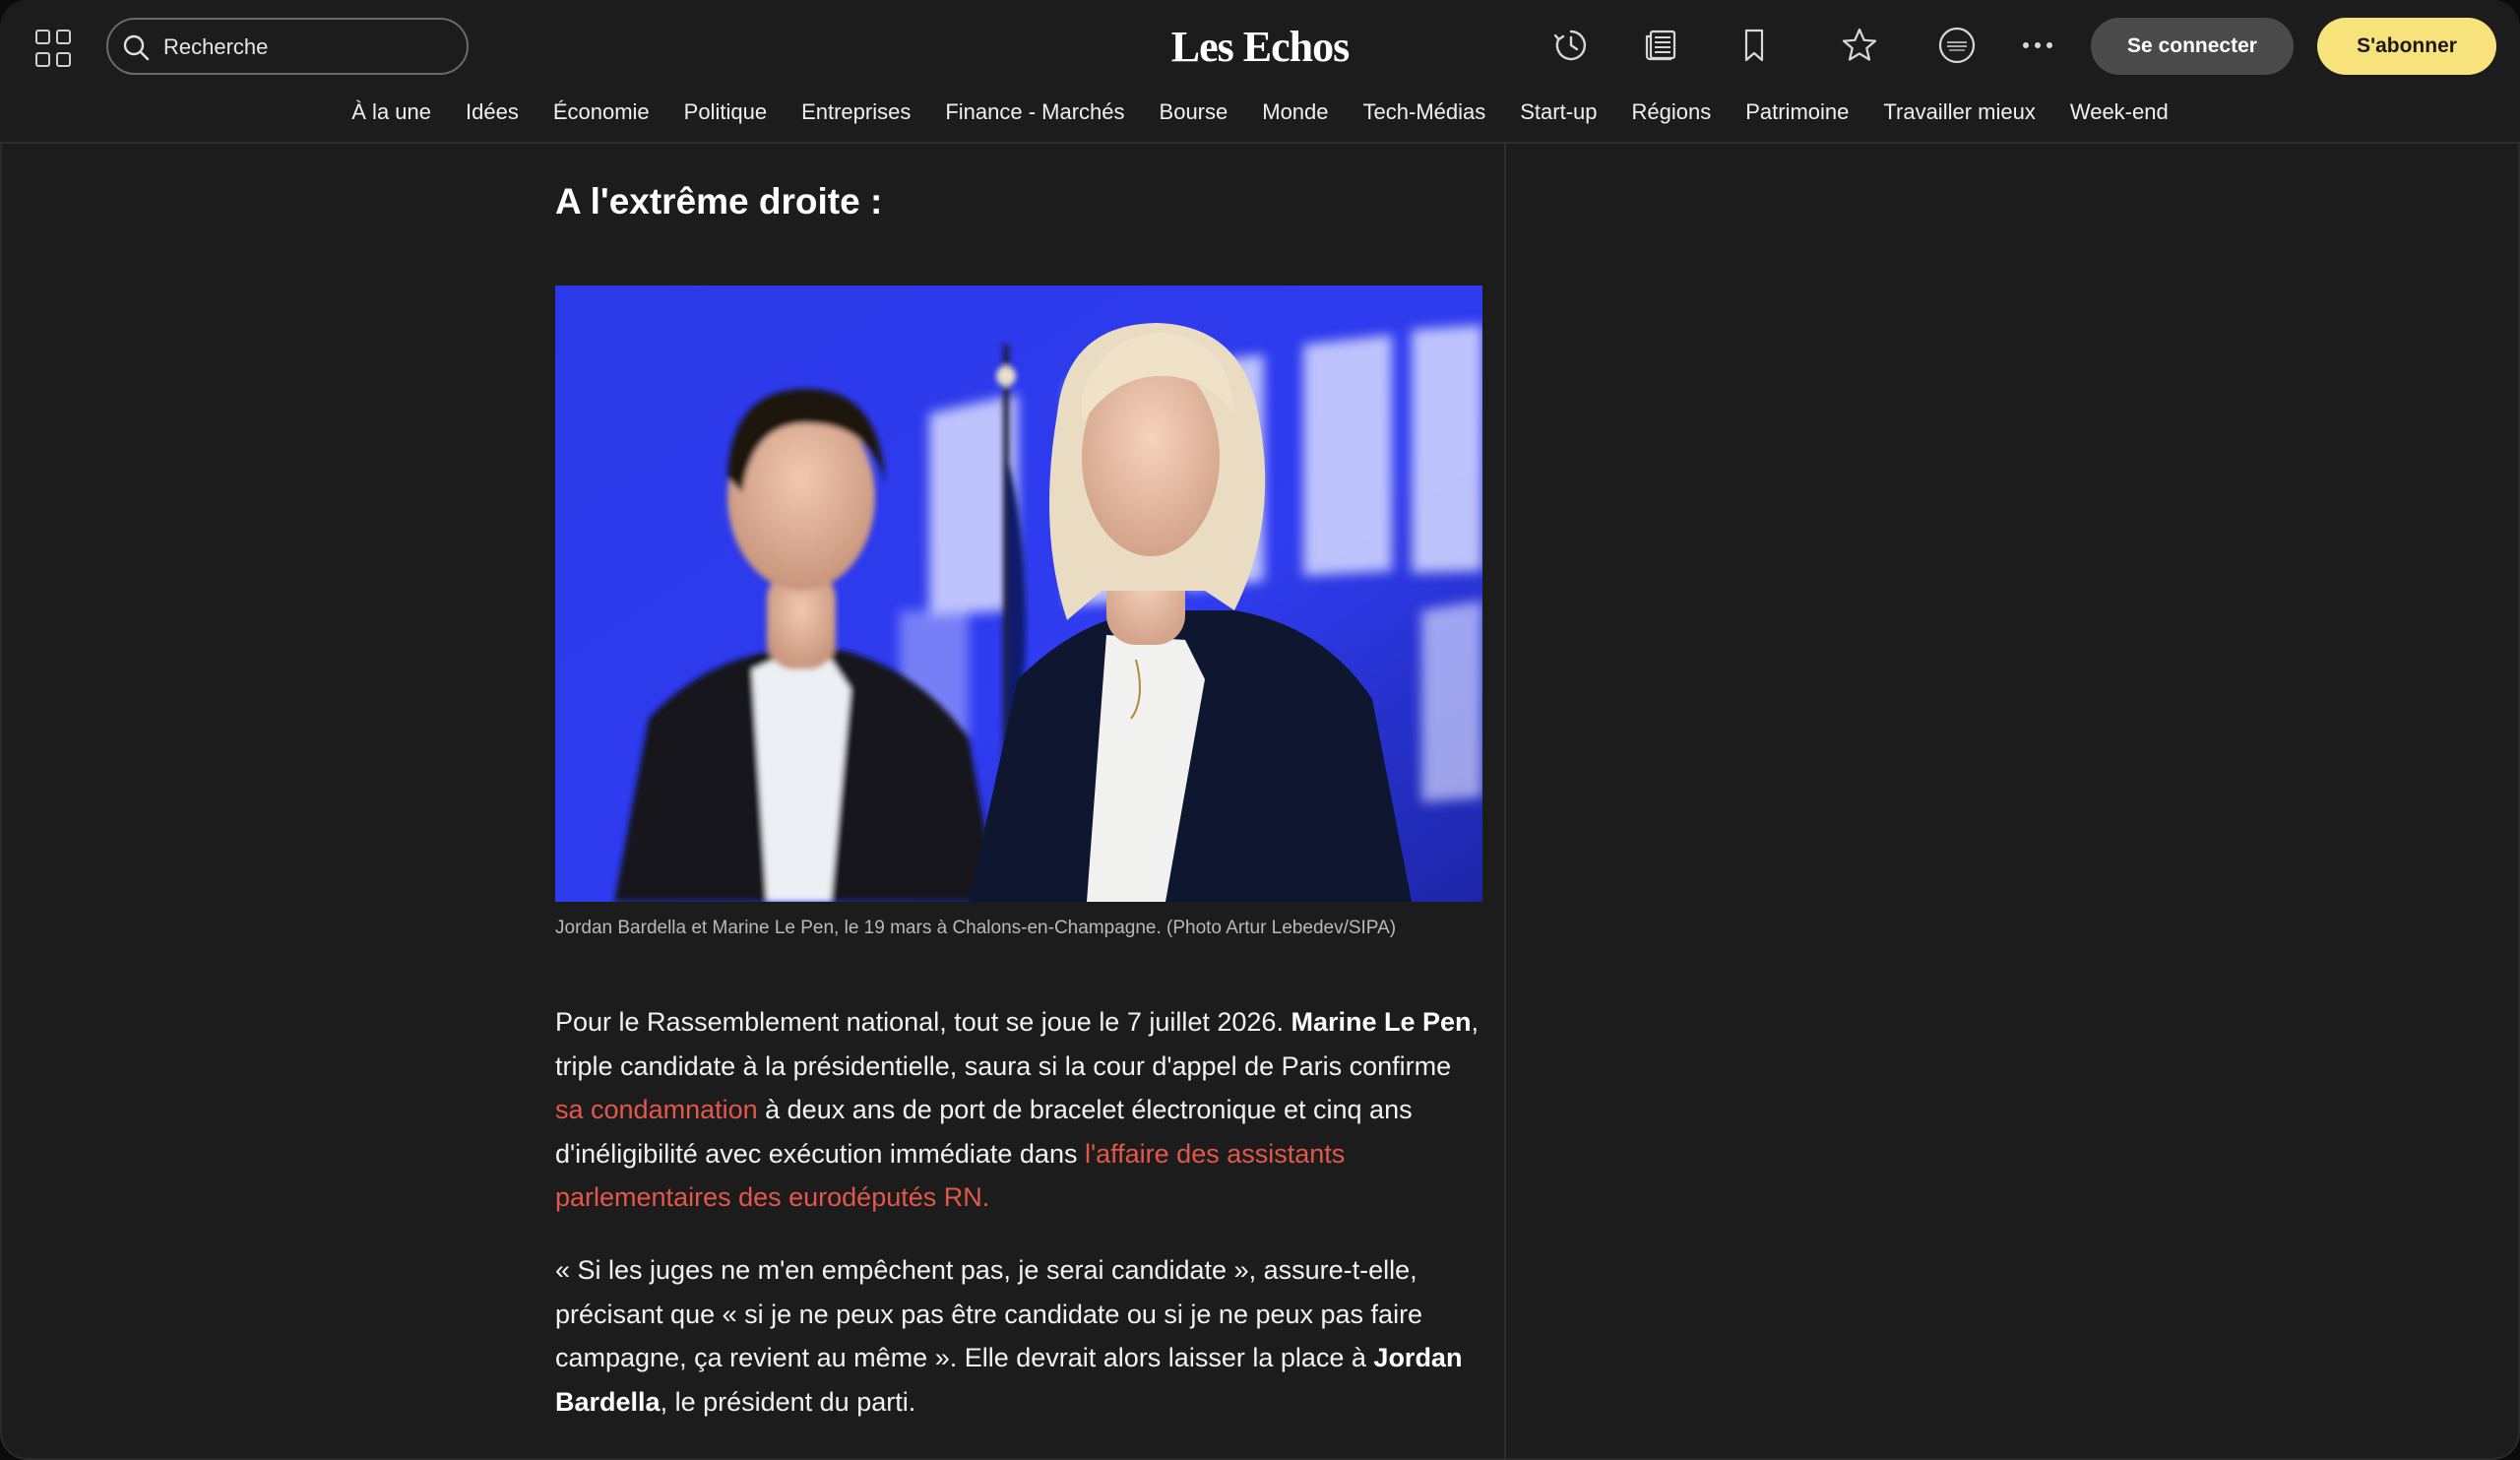 This screenshot has width=2520, height=1460. What do you see at coordinates (1260, 47) in the screenshot?
I see `site-logo: Les Echos` at bounding box center [1260, 47].